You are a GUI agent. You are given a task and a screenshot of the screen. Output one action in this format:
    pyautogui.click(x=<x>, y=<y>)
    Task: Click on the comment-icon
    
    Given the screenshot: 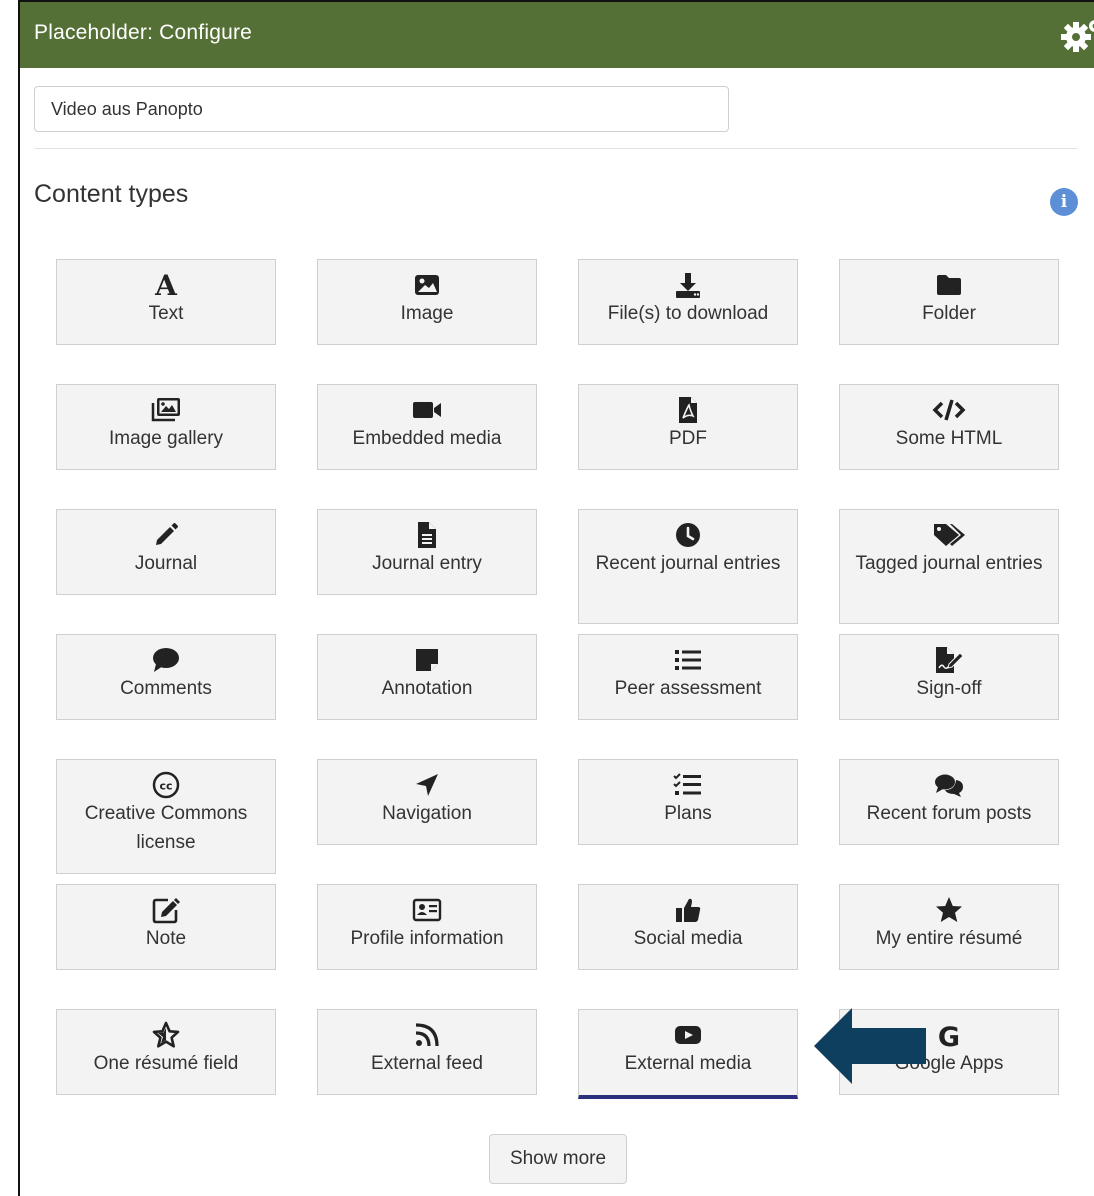 What is the action you would take?
    pyautogui.click(x=166, y=660)
    